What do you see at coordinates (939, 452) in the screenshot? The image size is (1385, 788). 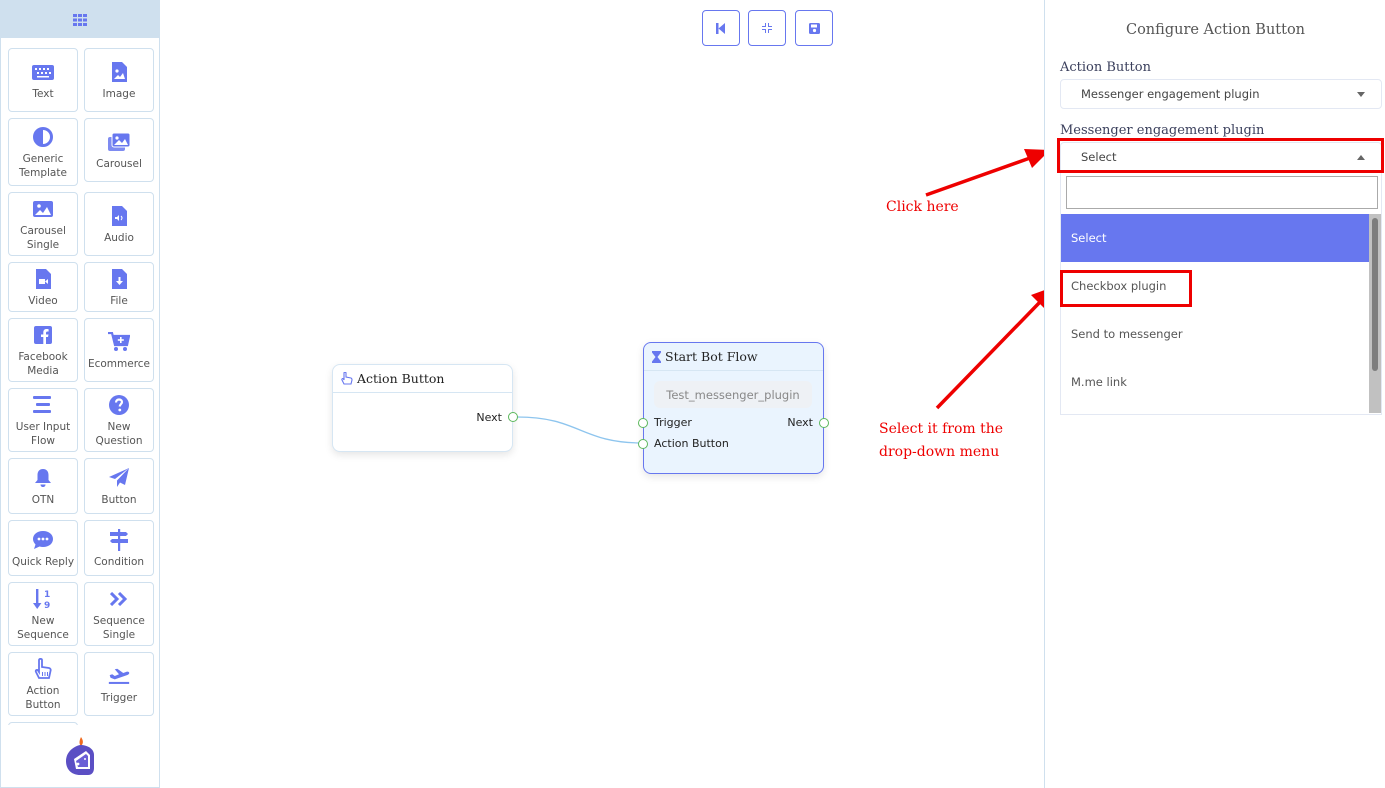 I see `select-annotation-line2: drop-down menu` at bounding box center [939, 452].